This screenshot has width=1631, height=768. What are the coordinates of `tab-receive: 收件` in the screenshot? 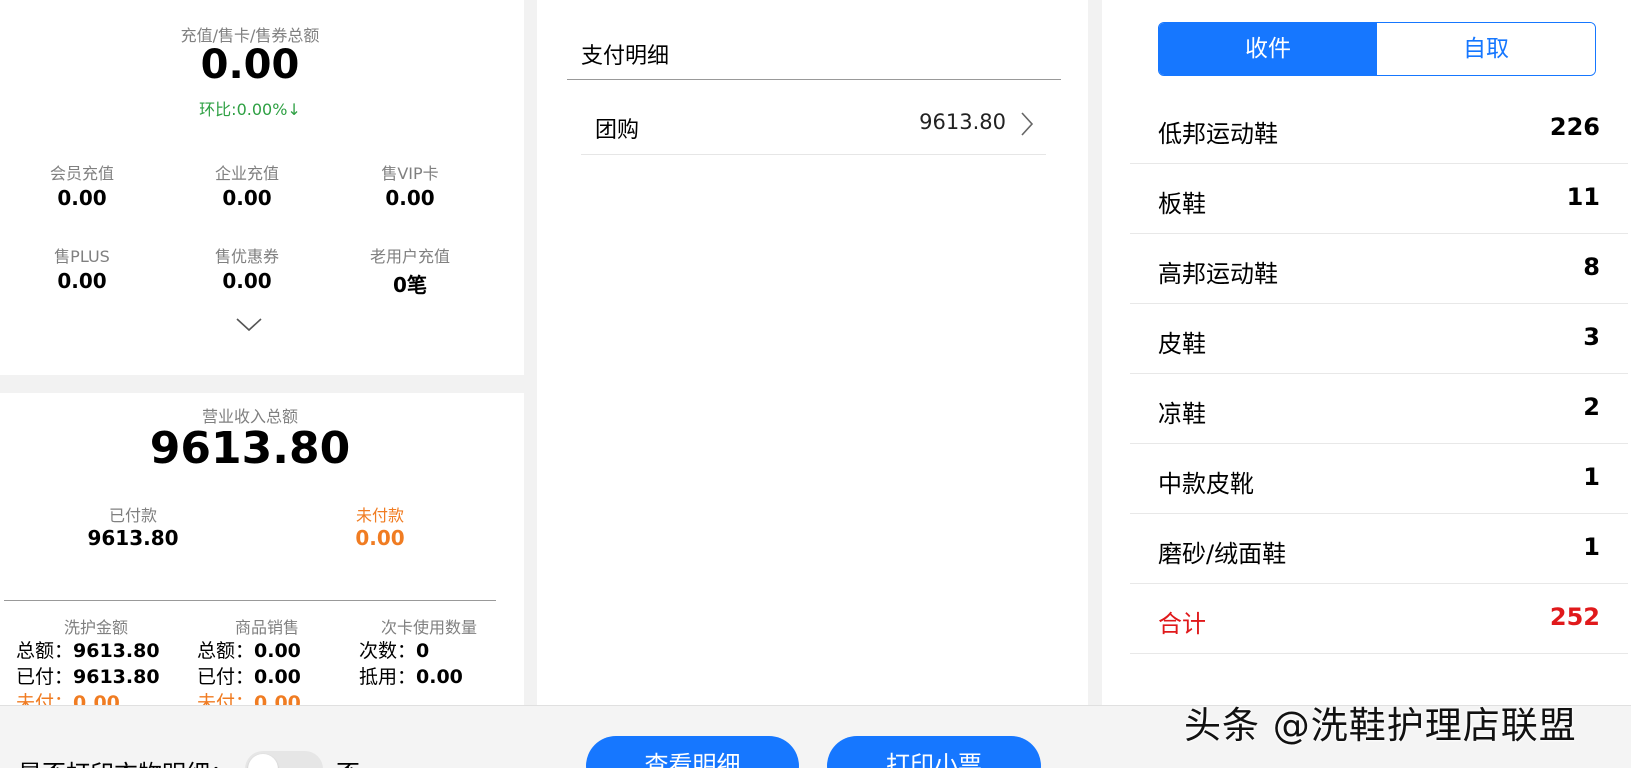 It's located at (1268, 49).